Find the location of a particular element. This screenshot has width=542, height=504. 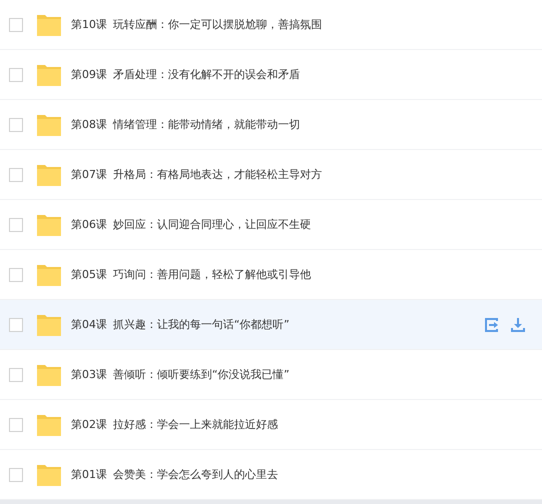

lesson-number: 第08课 is located at coordinates (89, 124).